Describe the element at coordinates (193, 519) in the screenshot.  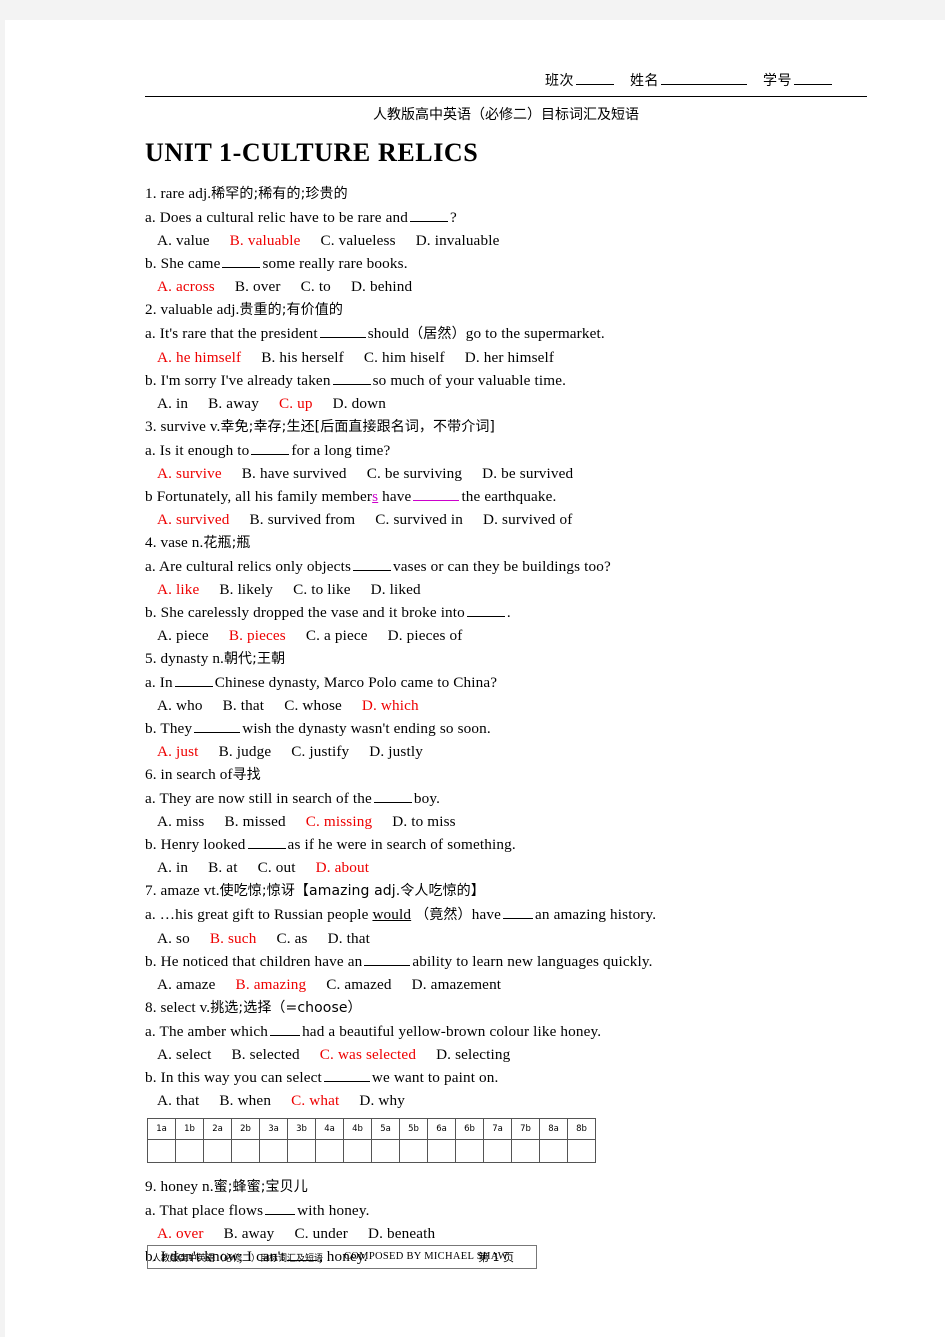
I see `option-a: A. survived` at that location.